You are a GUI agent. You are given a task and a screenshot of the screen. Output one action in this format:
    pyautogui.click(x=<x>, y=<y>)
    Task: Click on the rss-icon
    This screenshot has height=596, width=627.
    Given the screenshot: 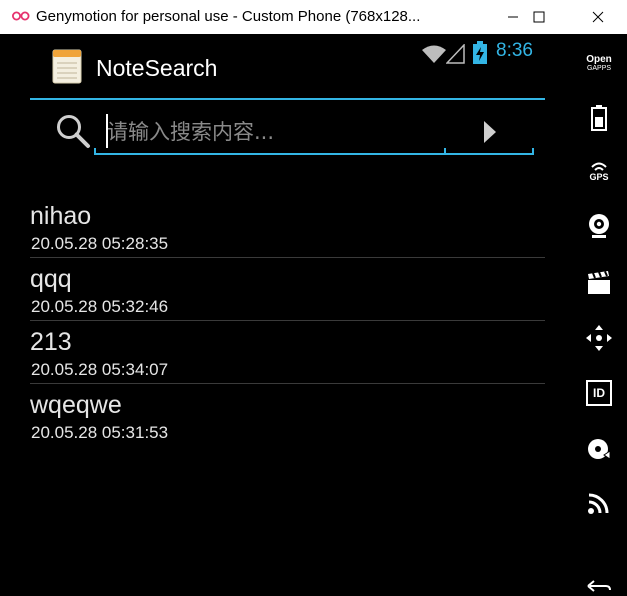 What is the action you would take?
    pyautogui.click(x=598, y=503)
    